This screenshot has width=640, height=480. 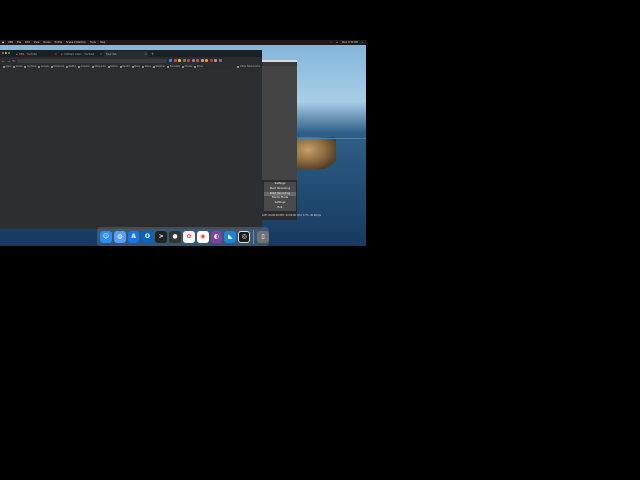 What do you see at coordinates (58, 42) in the screenshot?
I see `menu-item-profile: Profile` at bounding box center [58, 42].